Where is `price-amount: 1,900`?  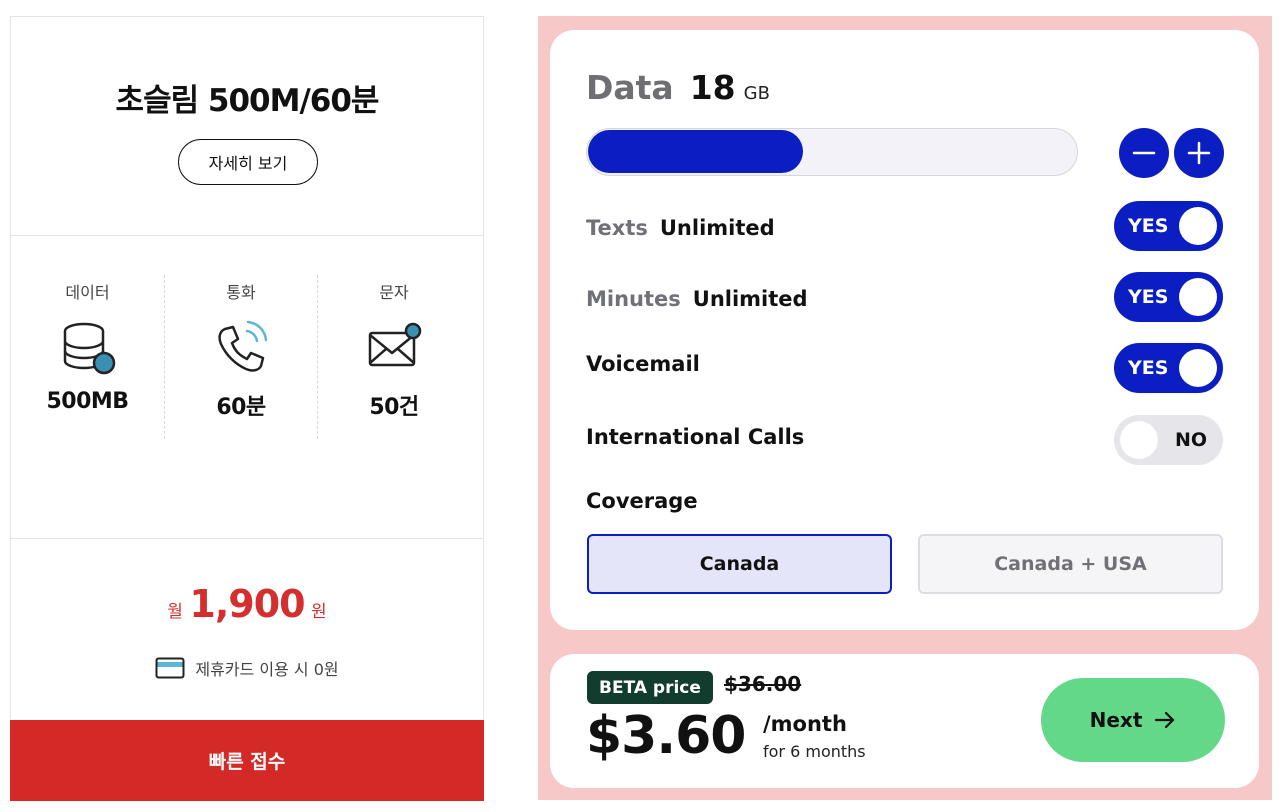 price-amount: 1,900 is located at coordinates (247, 604).